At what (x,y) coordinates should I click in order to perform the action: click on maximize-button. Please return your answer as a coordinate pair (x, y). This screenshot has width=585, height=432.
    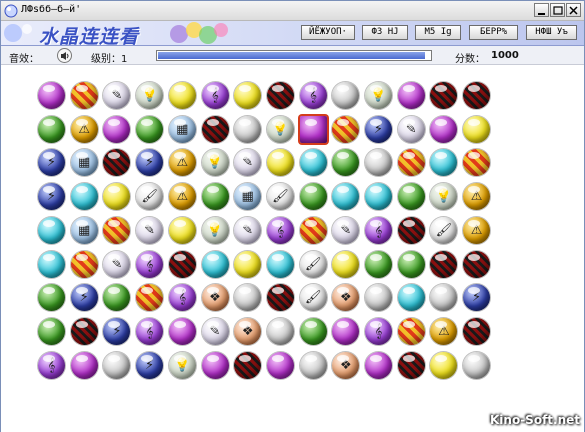
    Looking at the image, I should click on (557, 10).